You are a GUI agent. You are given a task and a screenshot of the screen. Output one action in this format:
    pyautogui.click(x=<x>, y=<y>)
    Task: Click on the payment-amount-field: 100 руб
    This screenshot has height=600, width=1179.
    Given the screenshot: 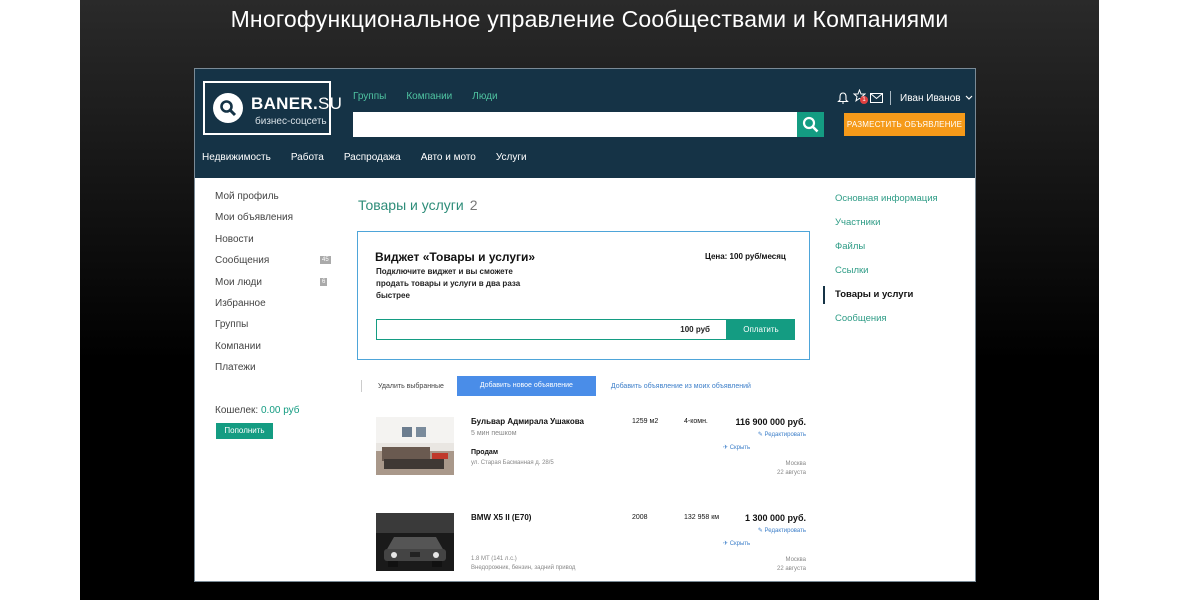 What is the action you would take?
    pyautogui.click(x=551, y=329)
    